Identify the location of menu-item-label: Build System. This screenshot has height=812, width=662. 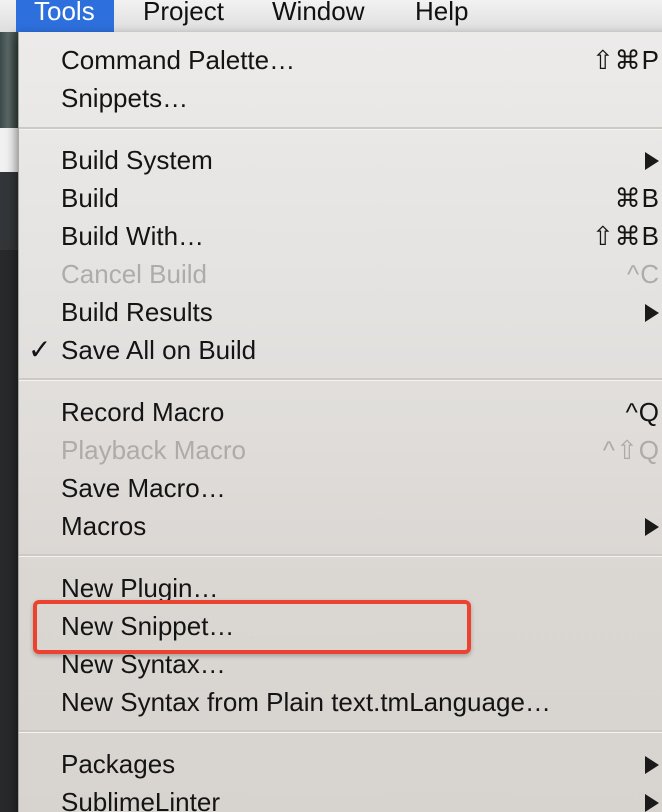
(137, 160).